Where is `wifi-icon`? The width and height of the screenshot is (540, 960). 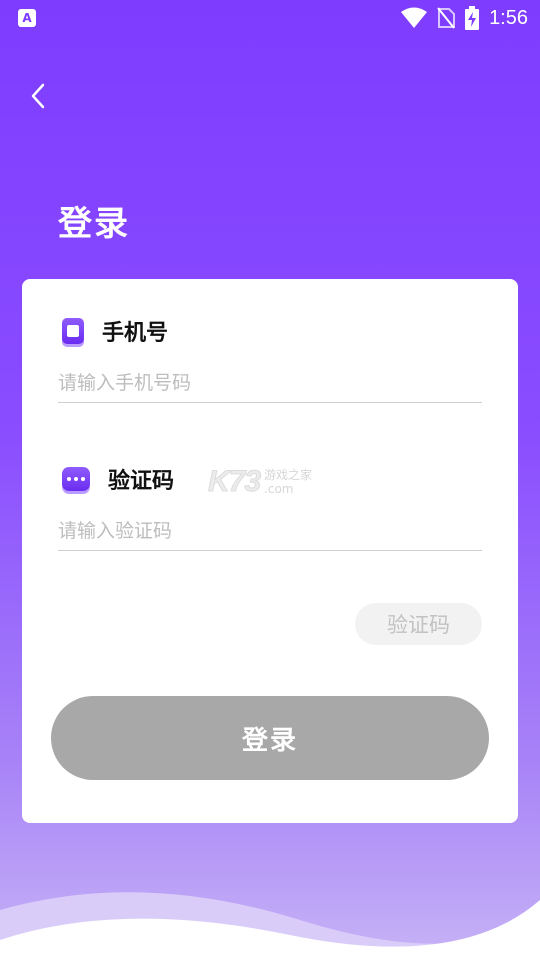 wifi-icon is located at coordinates (414, 17).